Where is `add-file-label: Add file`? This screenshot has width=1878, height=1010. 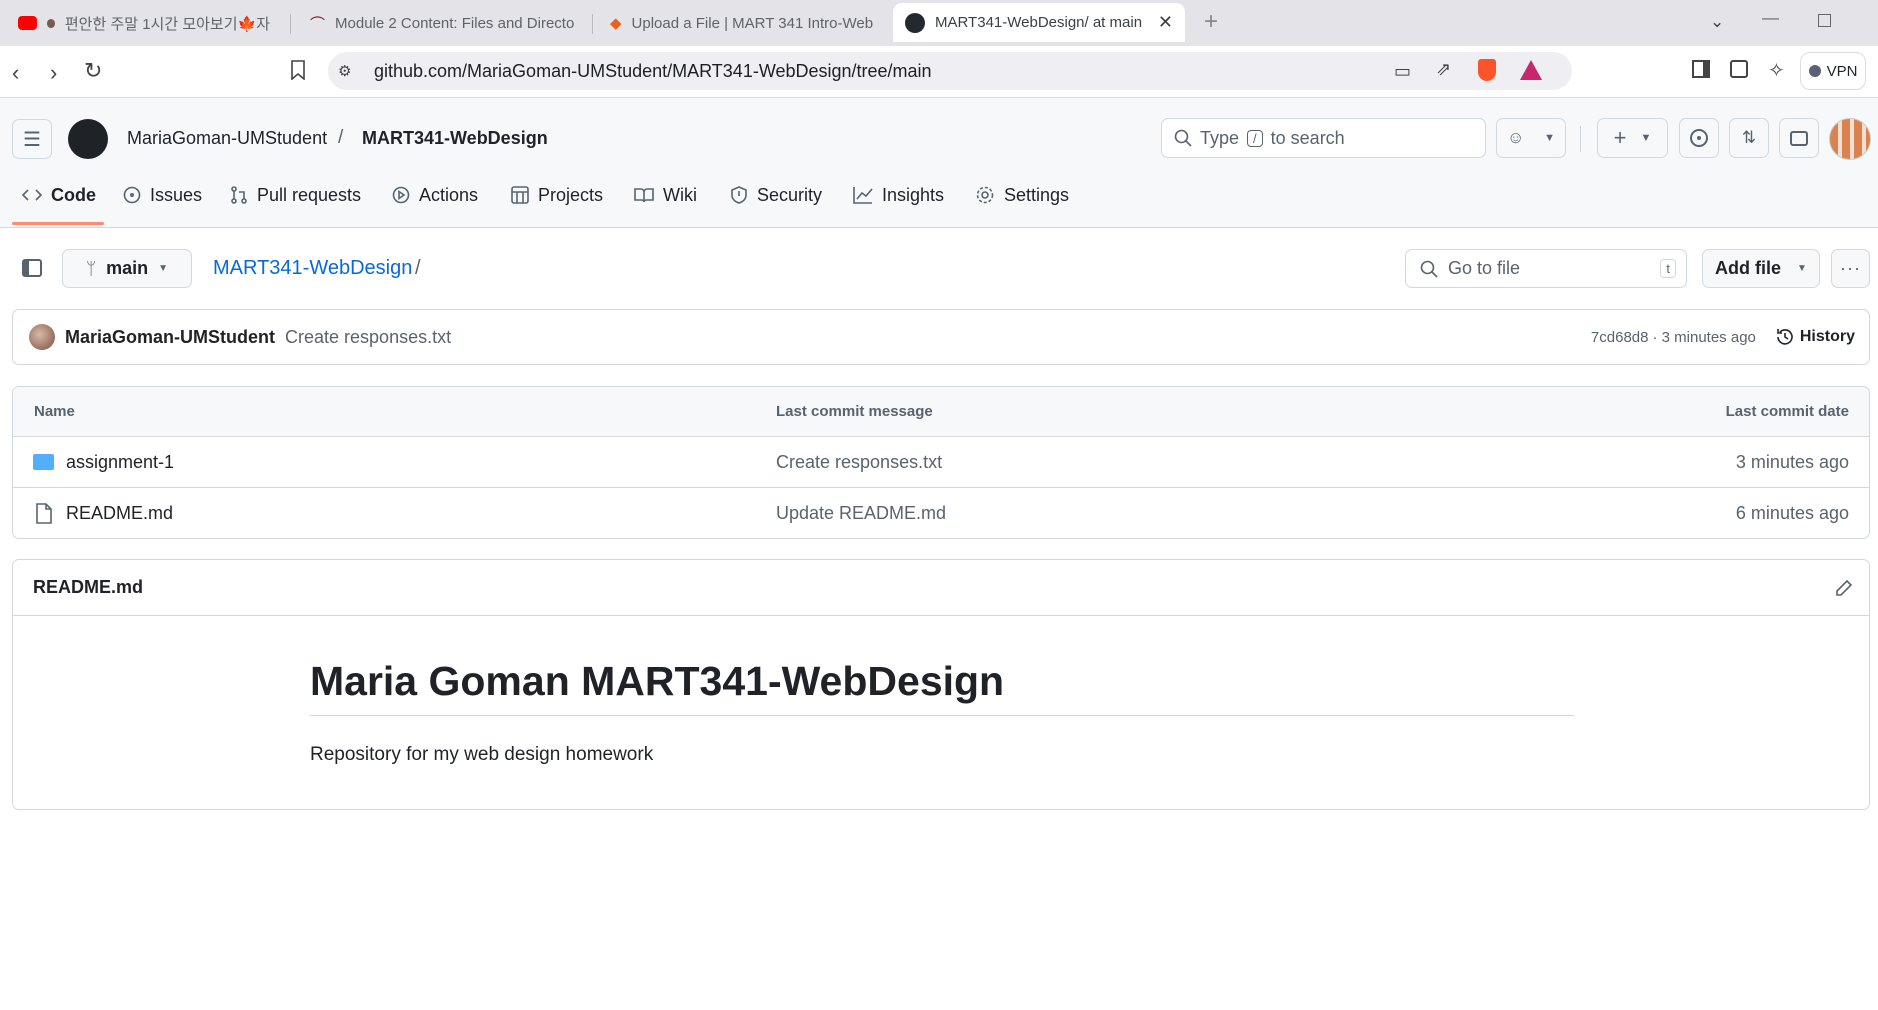 add-file-label: Add file is located at coordinates (1748, 268).